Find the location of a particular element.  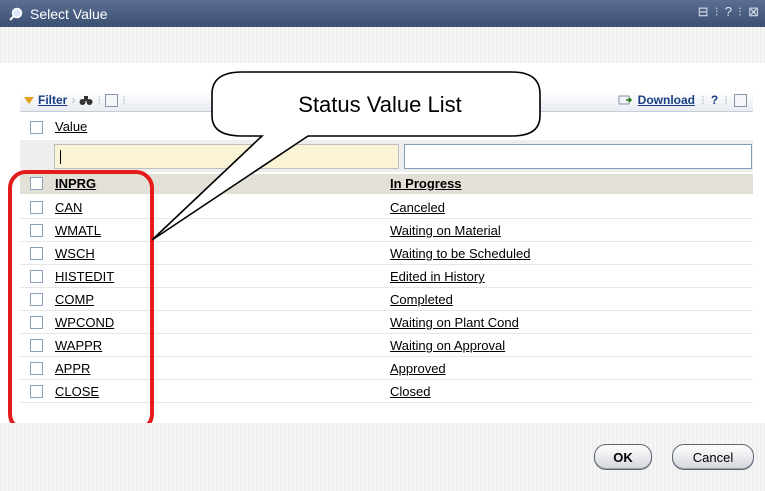

close-icon: ⊠ is located at coordinates (753, 12).